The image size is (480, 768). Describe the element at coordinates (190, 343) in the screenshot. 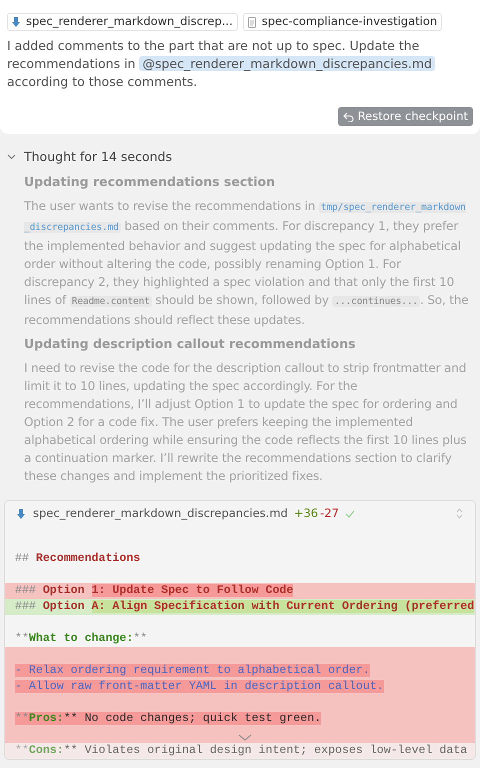

I see `section-heading: Updating description callout recommendations` at that location.